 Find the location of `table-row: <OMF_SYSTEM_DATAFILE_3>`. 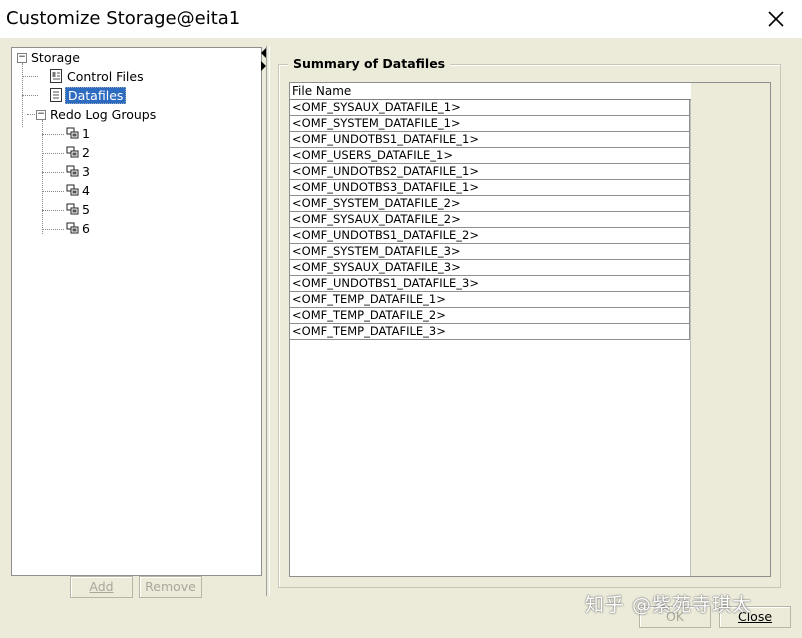

table-row: <OMF_SYSTEM_DATAFILE_3> is located at coordinates (490, 252).